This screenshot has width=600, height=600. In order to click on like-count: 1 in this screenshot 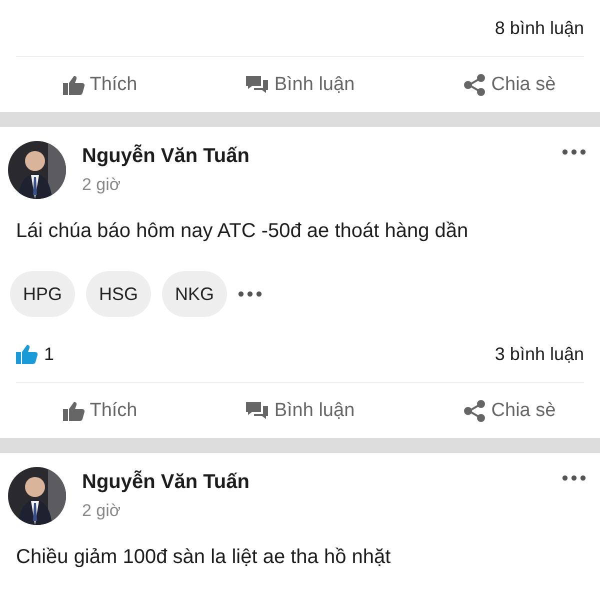, I will do `click(49, 354)`.